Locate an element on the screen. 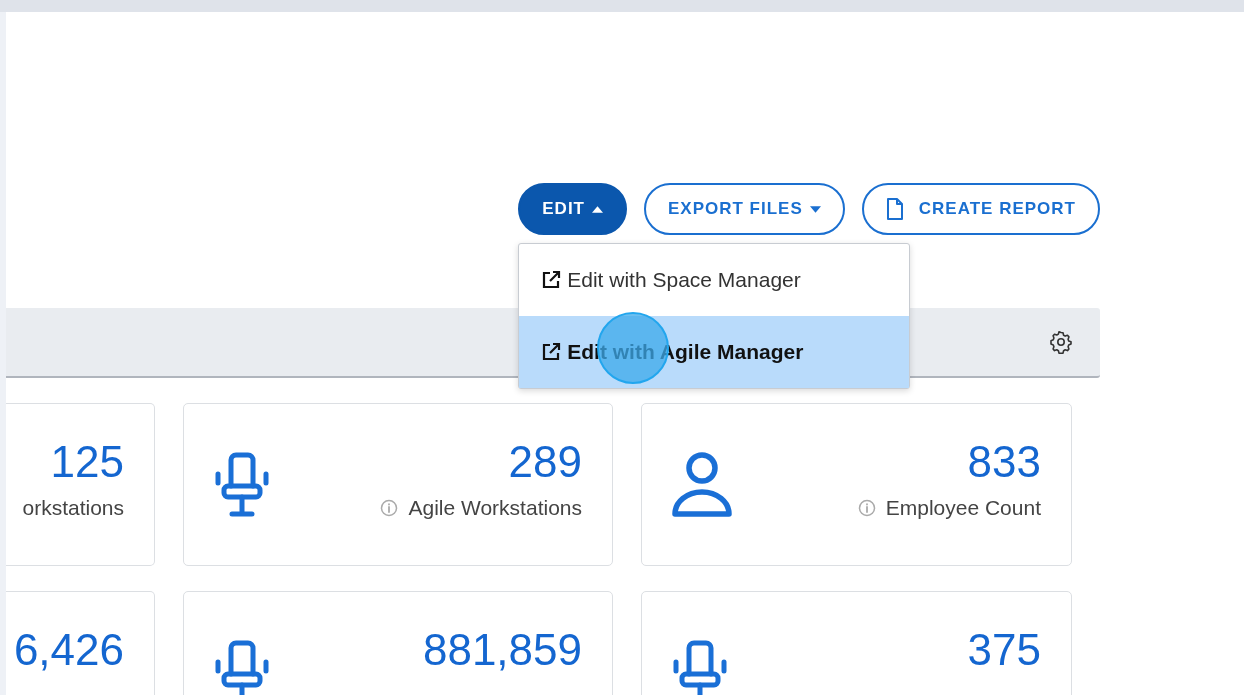 This screenshot has height=695, width=1244. stat-value: 289 is located at coordinates (545, 462).